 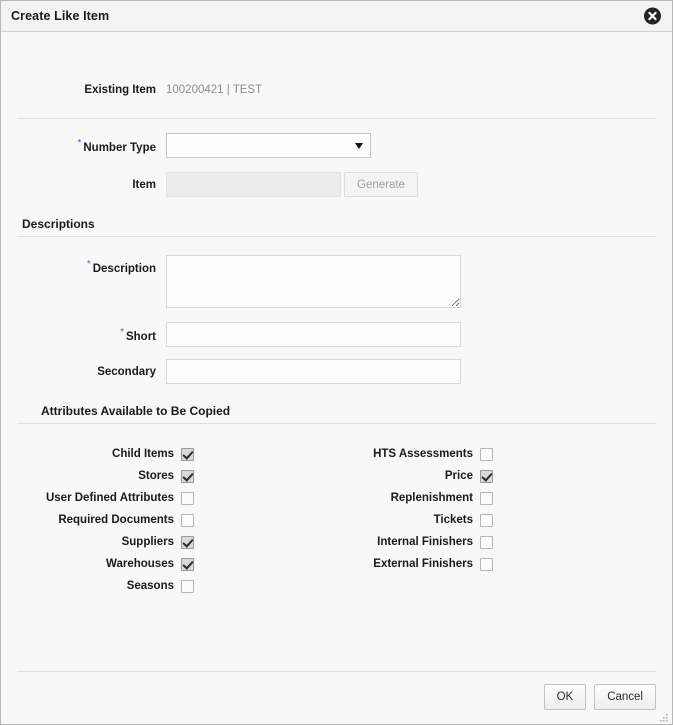 I want to click on attribute-label: Warehouses, so click(x=140, y=564).